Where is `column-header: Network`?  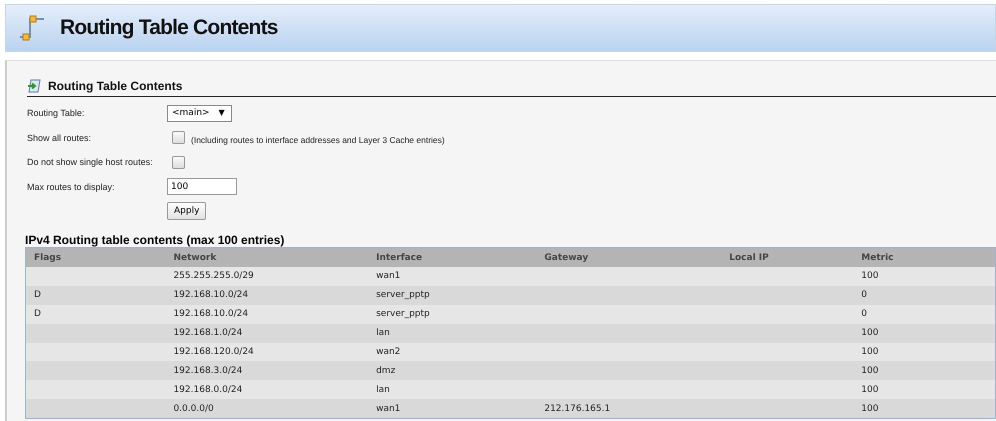
column-header: Network is located at coordinates (266, 257).